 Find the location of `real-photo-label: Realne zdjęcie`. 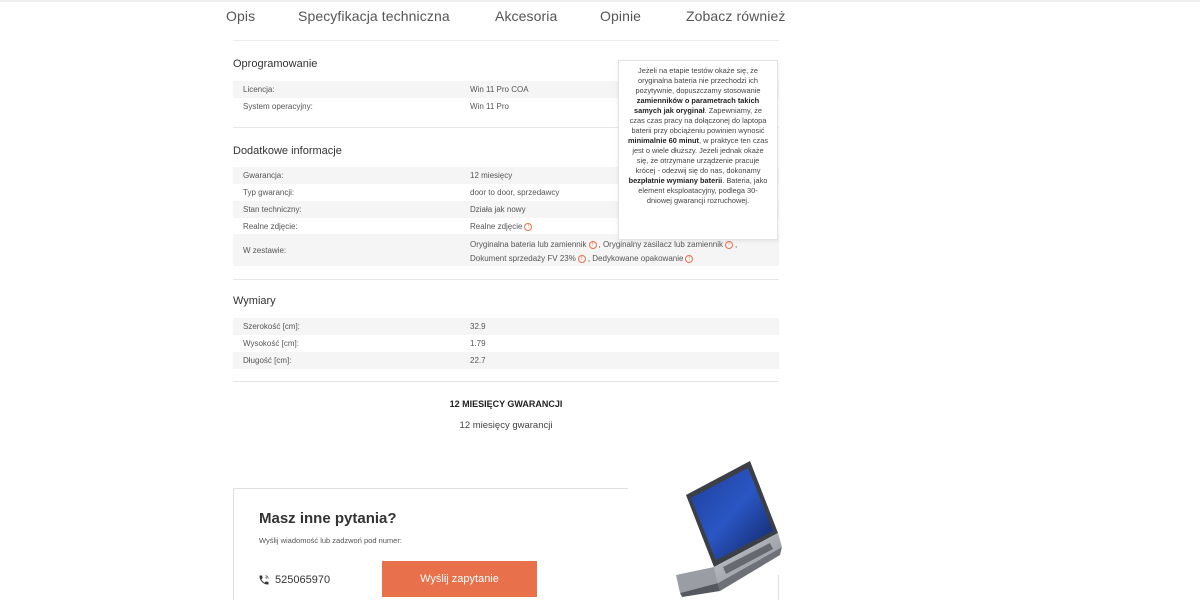

real-photo-label: Realne zdjęcie is located at coordinates (496, 226).